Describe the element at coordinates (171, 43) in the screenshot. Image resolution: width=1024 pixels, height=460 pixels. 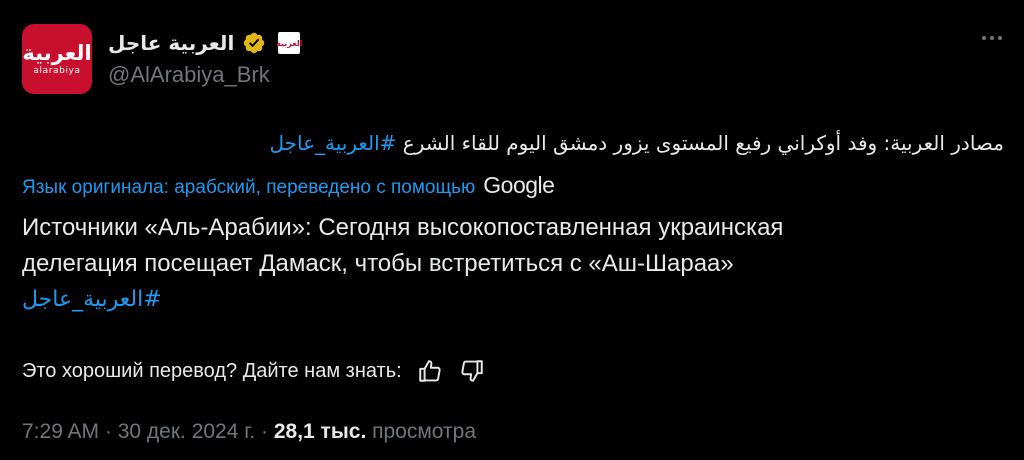
I see `author-display-name: العربية عاجل` at that location.